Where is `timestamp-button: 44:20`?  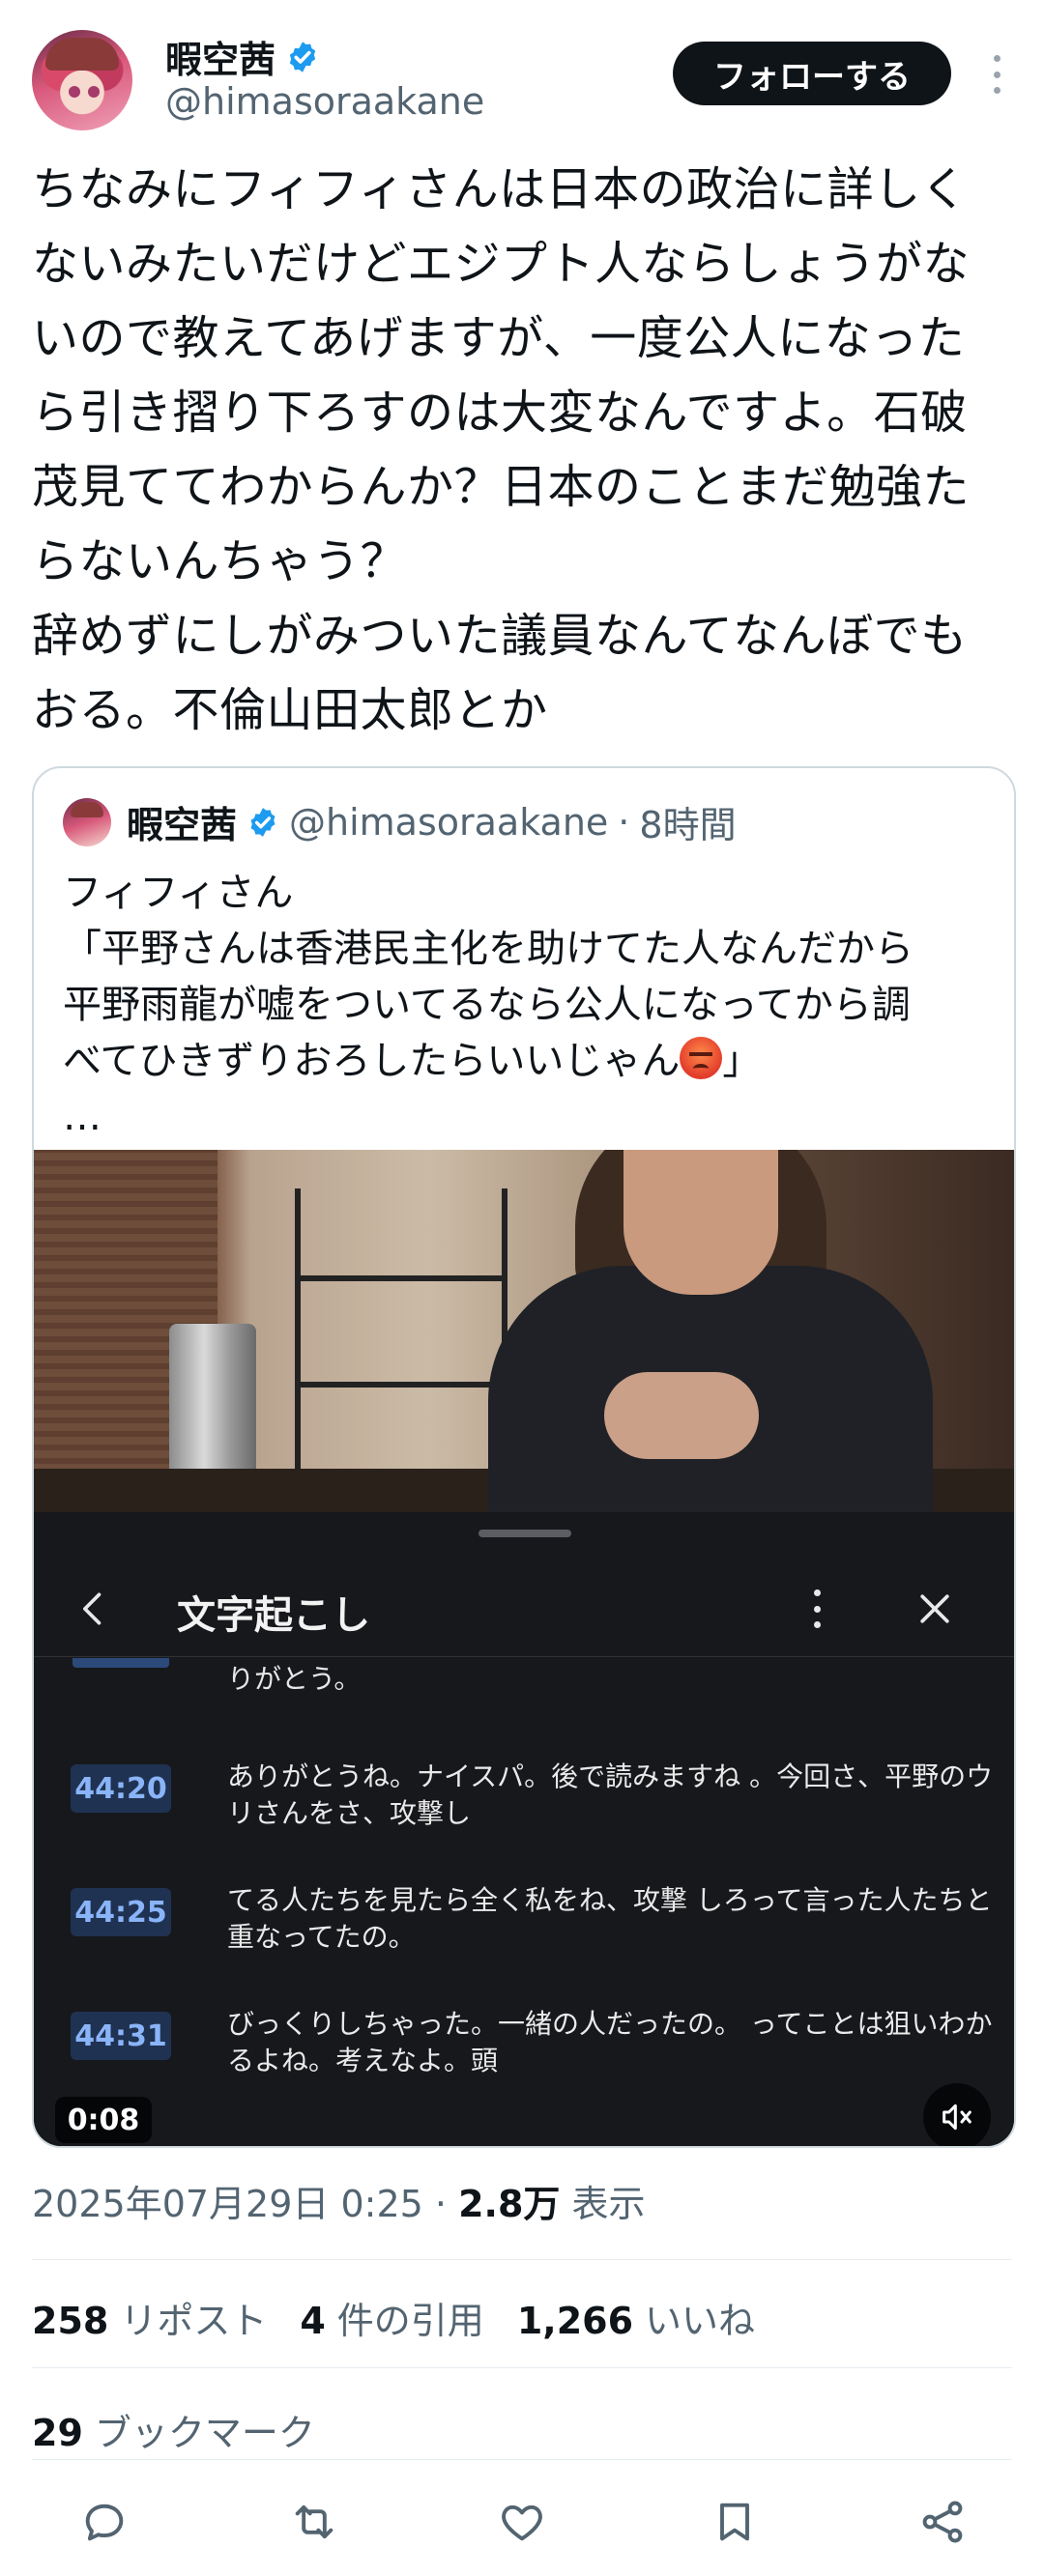 timestamp-button: 44:20 is located at coordinates (121, 1789).